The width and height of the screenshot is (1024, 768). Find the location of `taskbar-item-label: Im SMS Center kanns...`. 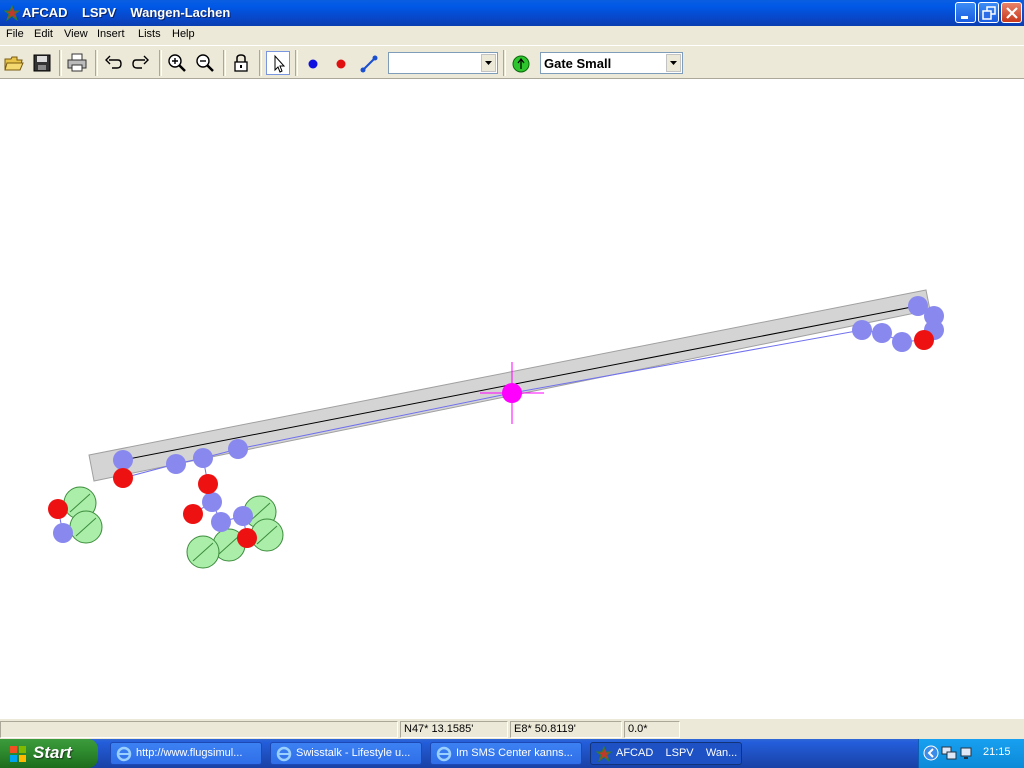

taskbar-item-label: Im SMS Center kanns... is located at coordinates (514, 753).